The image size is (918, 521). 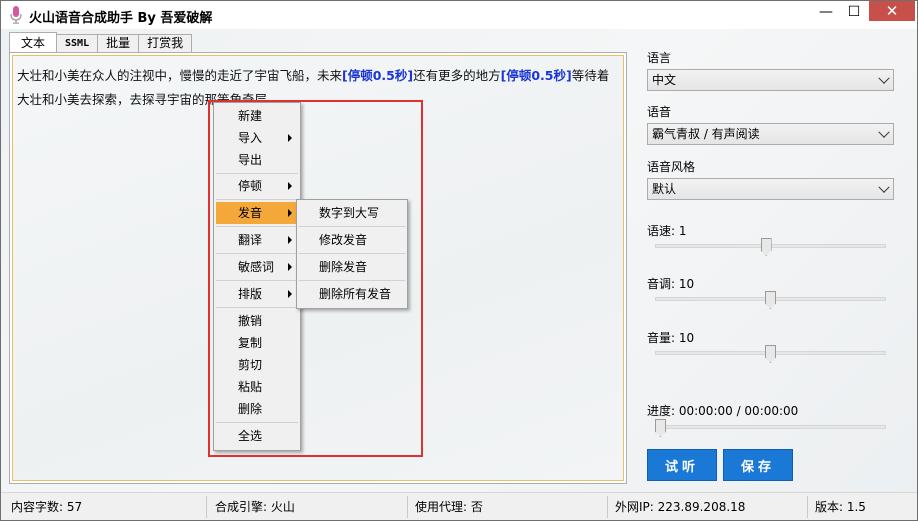 What do you see at coordinates (165, 43) in the screenshot?
I see `tab-donate: 打赏我` at bounding box center [165, 43].